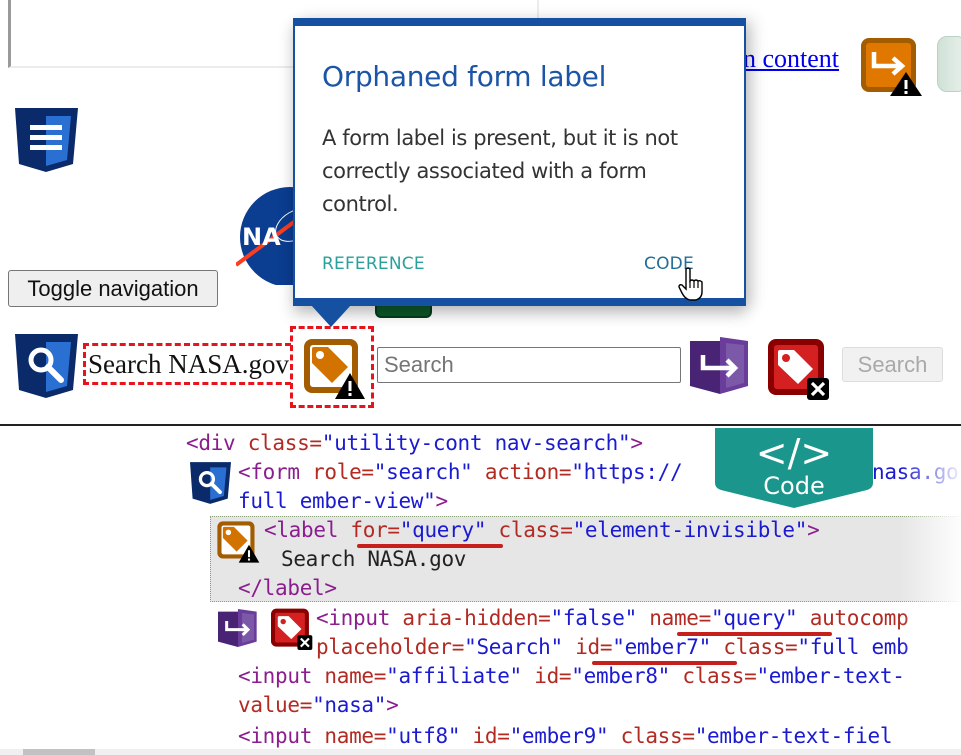  What do you see at coordinates (720, 365) in the screenshot?
I see `purple-arrow-icon` at bounding box center [720, 365].